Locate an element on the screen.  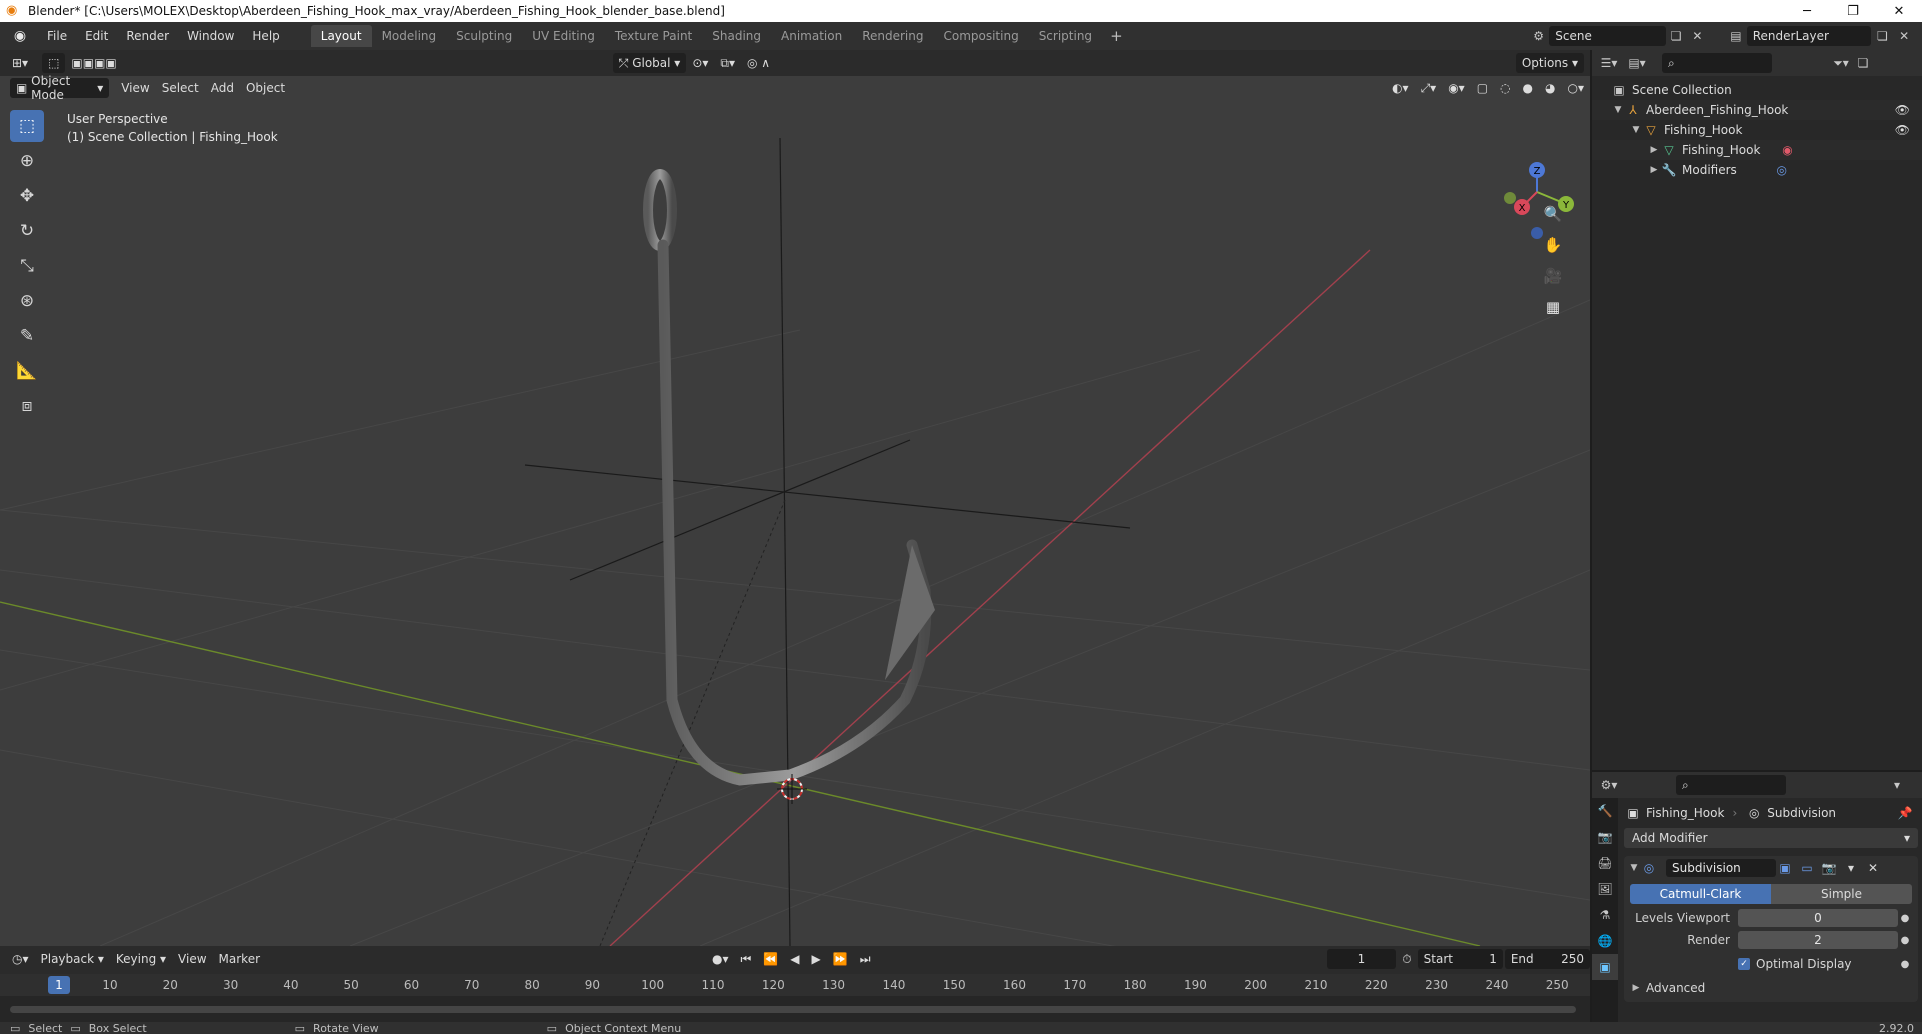
transform-orientation-dropdown: ⤱ Global ▾ is located at coordinates (649, 63).